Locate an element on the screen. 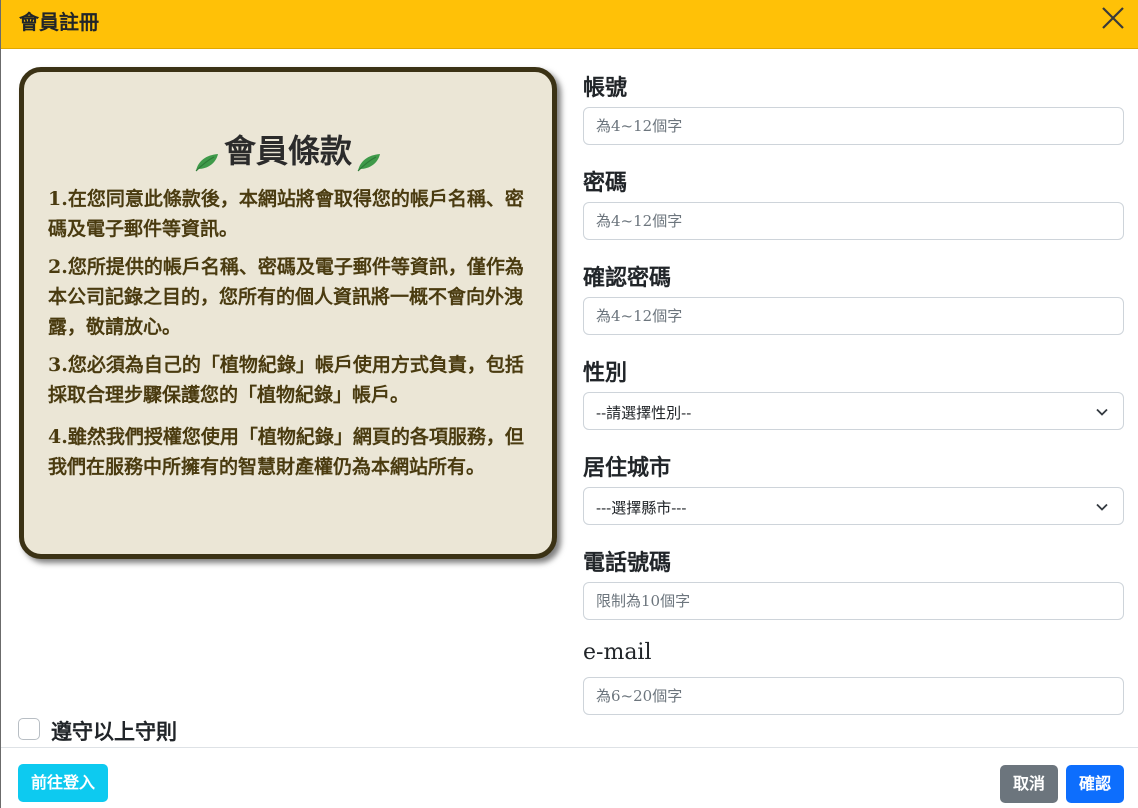  agree-checkbox is located at coordinates (29, 729).